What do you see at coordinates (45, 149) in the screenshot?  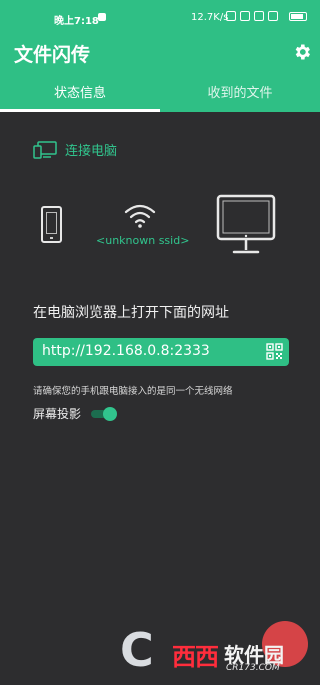 I see `devices-icon` at bounding box center [45, 149].